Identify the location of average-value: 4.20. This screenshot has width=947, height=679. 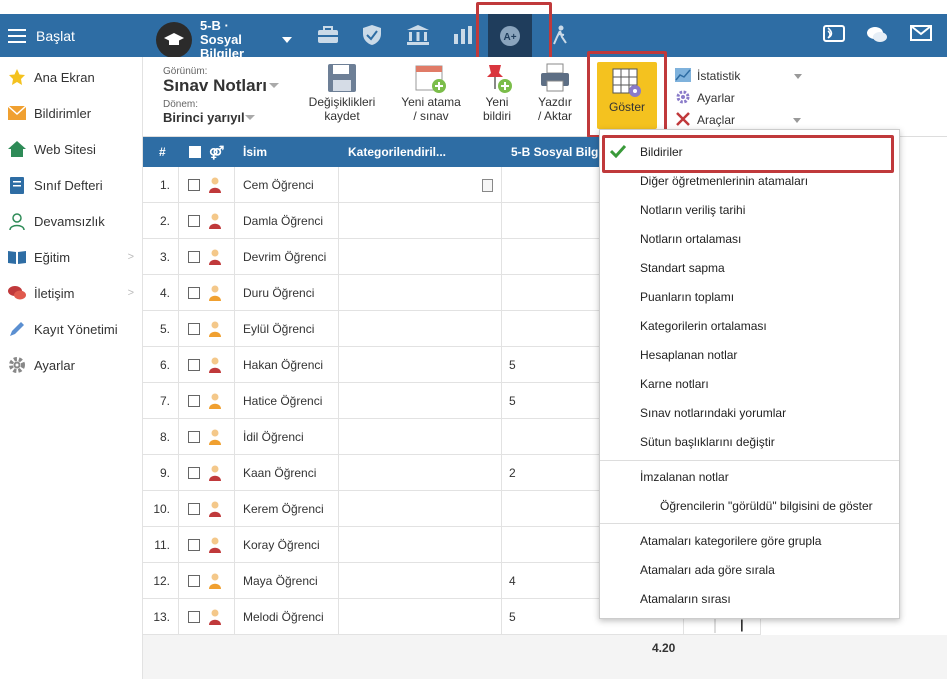
(664, 648).